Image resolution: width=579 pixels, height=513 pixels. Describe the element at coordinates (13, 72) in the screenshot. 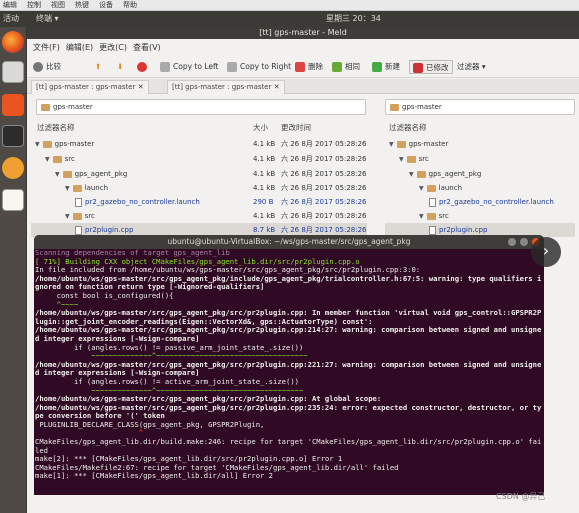

I see `files-icon` at that location.